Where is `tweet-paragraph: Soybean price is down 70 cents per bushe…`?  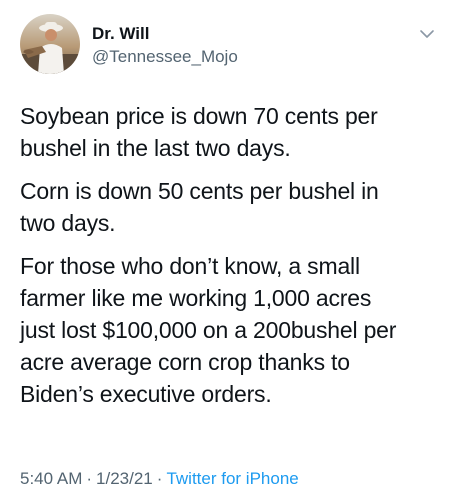 tweet-paragraph: Soybean price is down 70 cents per bushe… is located at coordinates (199, 132).